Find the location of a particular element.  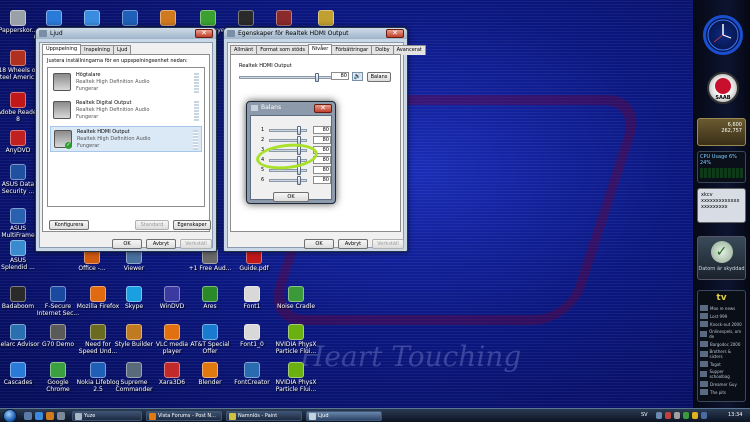

level-slider-track is located at coordinates (288, 77).